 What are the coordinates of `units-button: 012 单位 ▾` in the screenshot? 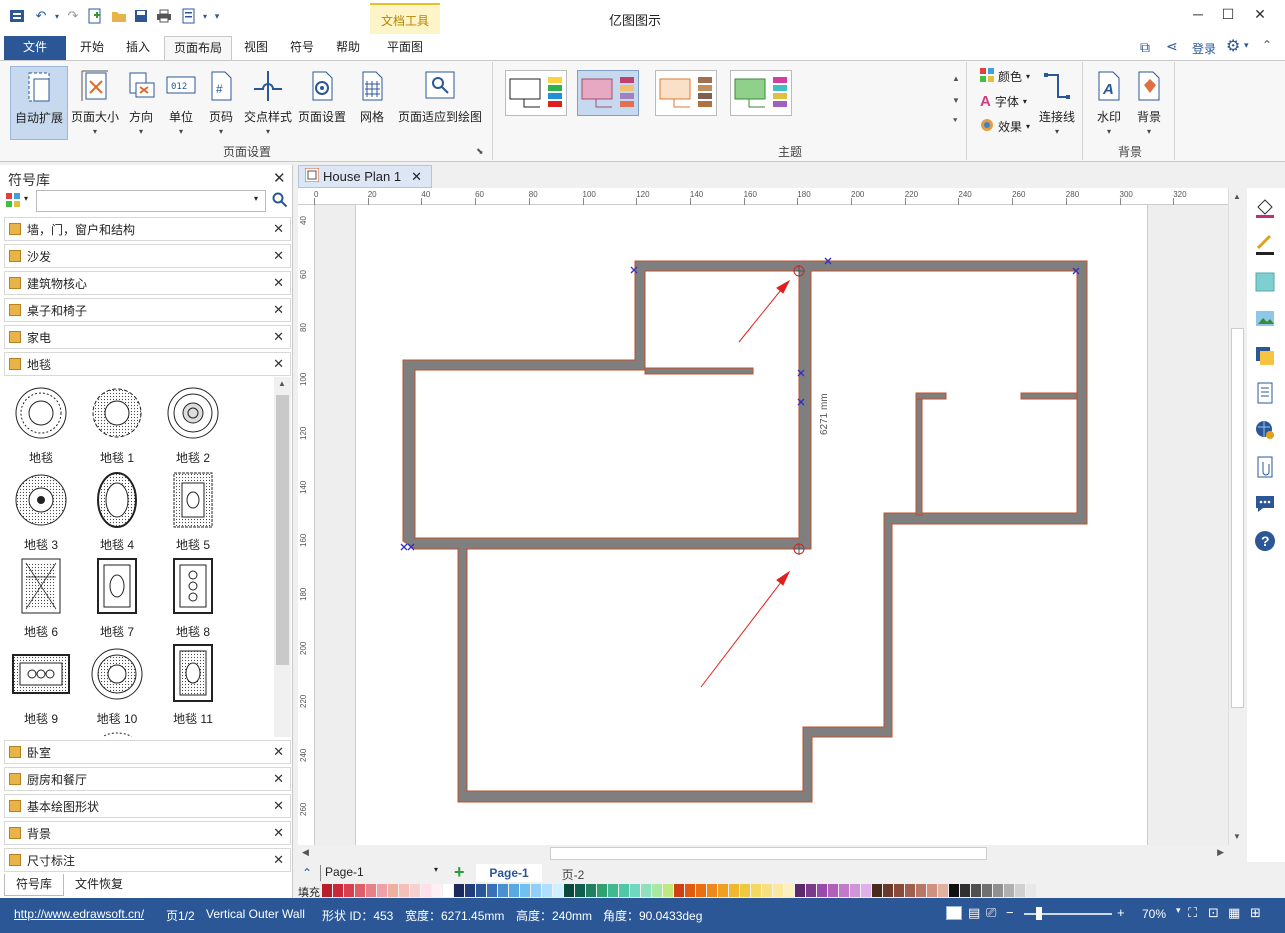 It's located at (181, 103).